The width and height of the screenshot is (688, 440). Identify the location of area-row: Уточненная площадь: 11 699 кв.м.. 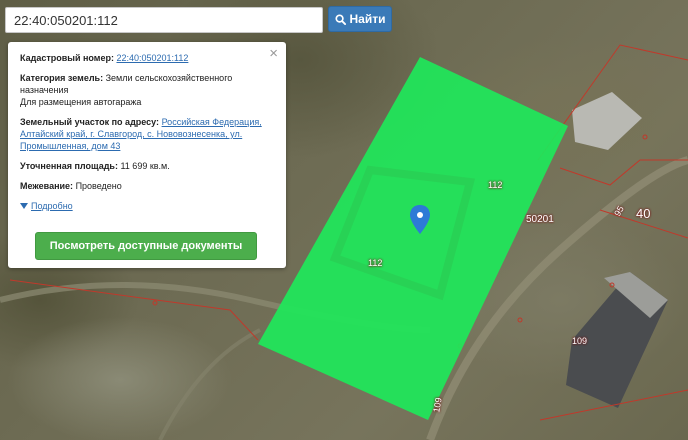
(147, 166).